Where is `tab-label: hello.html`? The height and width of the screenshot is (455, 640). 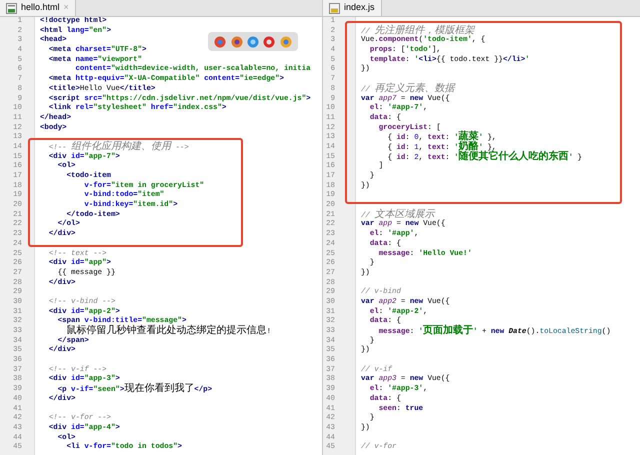 tab-label: hello.html is located at coordinates (40, 7).